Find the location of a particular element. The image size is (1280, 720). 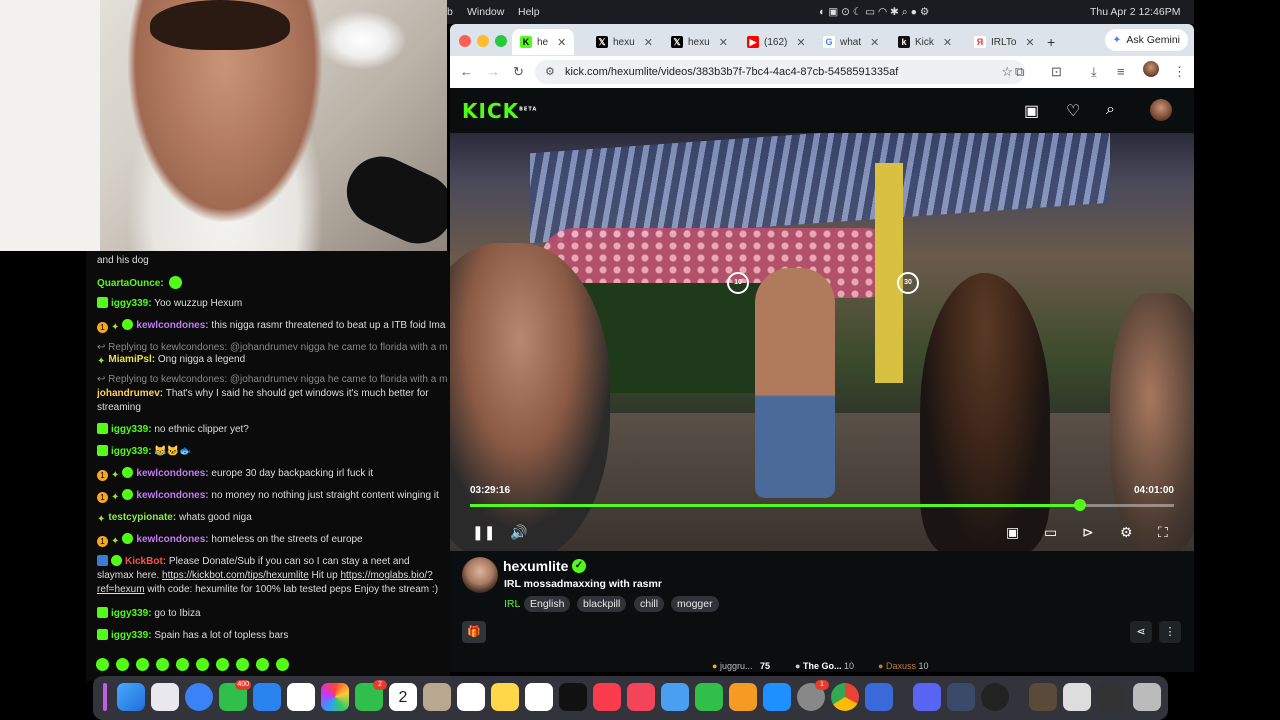

more-options-button: ⋮ is located at coordinates (1170, 632).